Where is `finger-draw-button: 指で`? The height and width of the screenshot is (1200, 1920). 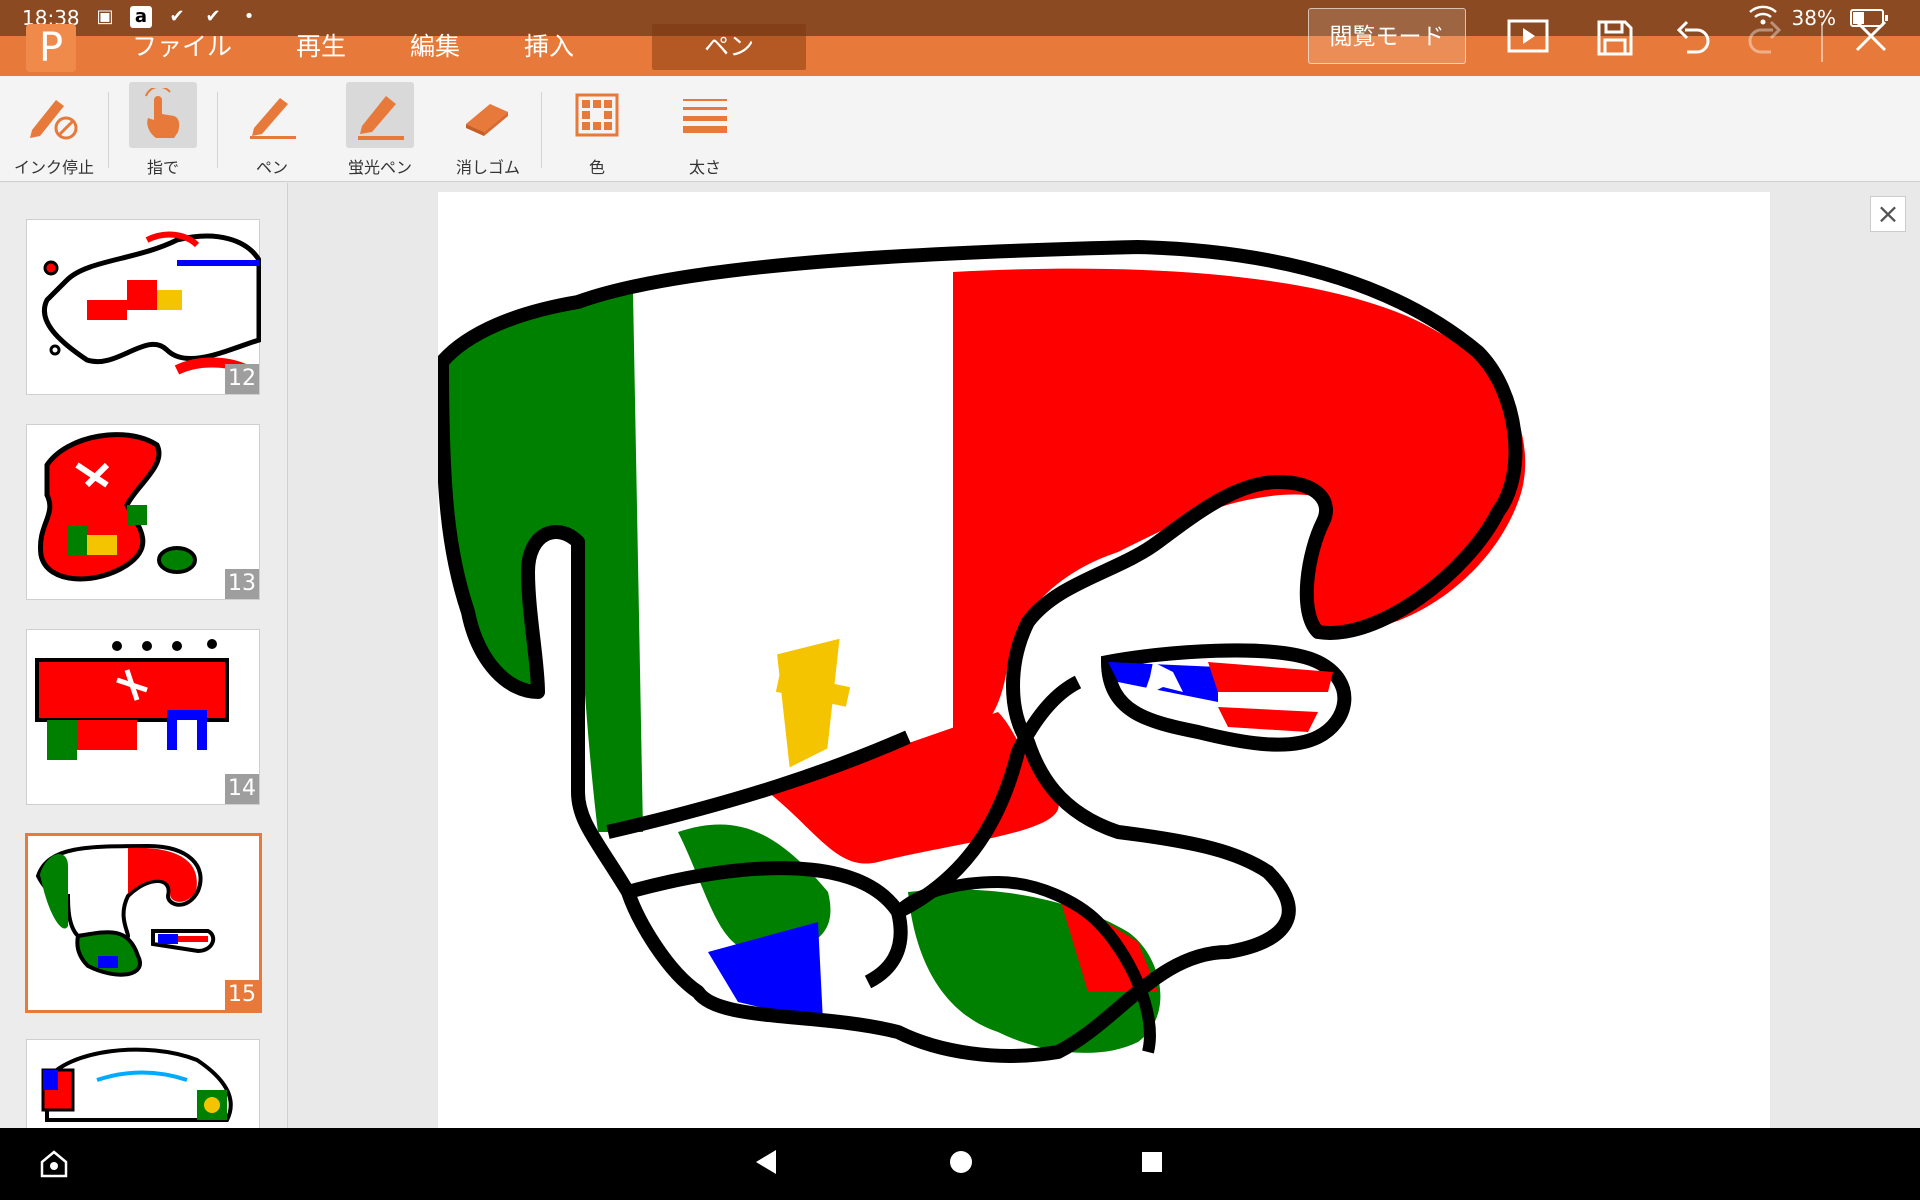 finger-draw-button: 指で is located at coordinates (163, 130).